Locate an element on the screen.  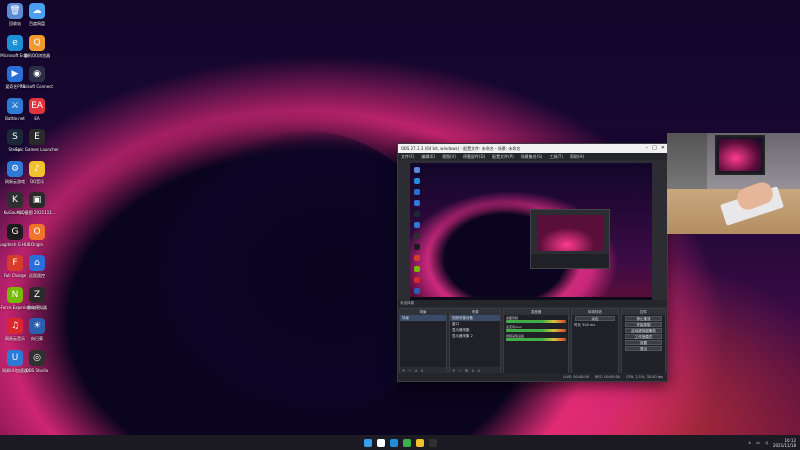
xbox-icon is located at coordinates (406, 442).